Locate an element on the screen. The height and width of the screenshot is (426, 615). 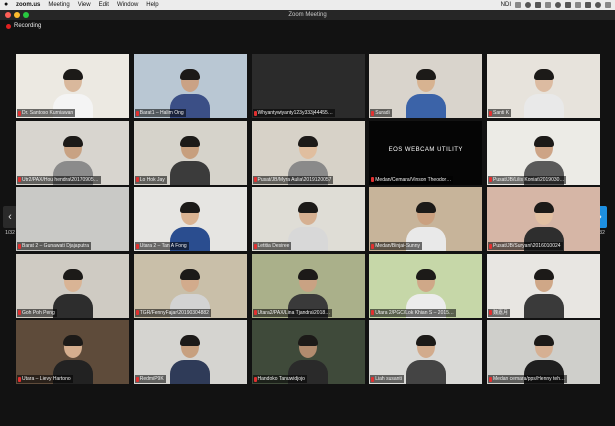
menu-item-meeting: Meeting is located at coordinates (58, 5).